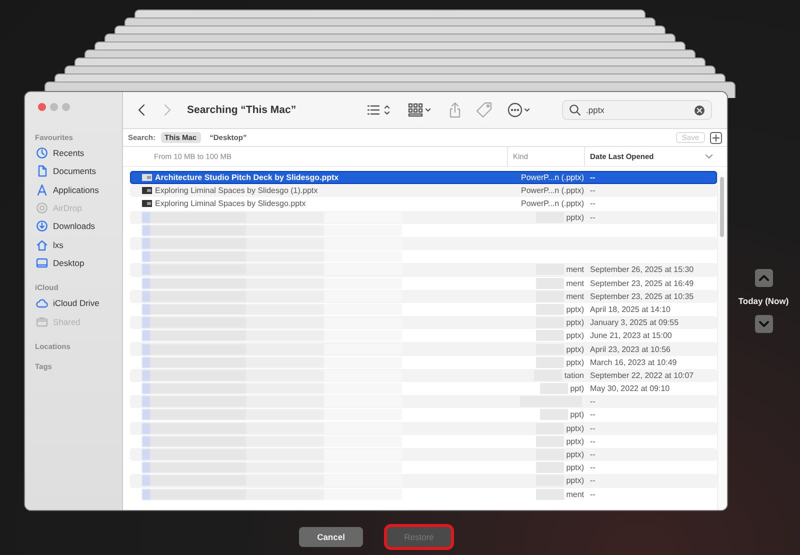 Image resolution: width=800 pixels, height=555 pixels. What do you see at coordinates (631, 335) in the screenshot?
I see `date-opened: June 21, 2023 at 15:00` at bounding box center [631, 335].